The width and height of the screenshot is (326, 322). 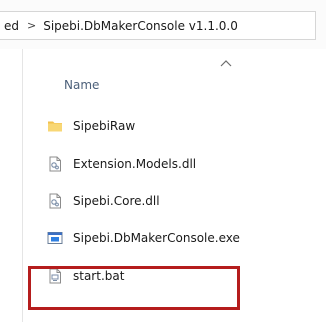 What do you see at coordinates (9, 26) in the screenshot?
I see `breadcrumb-previous: ed` at bounding box center [9, 26].